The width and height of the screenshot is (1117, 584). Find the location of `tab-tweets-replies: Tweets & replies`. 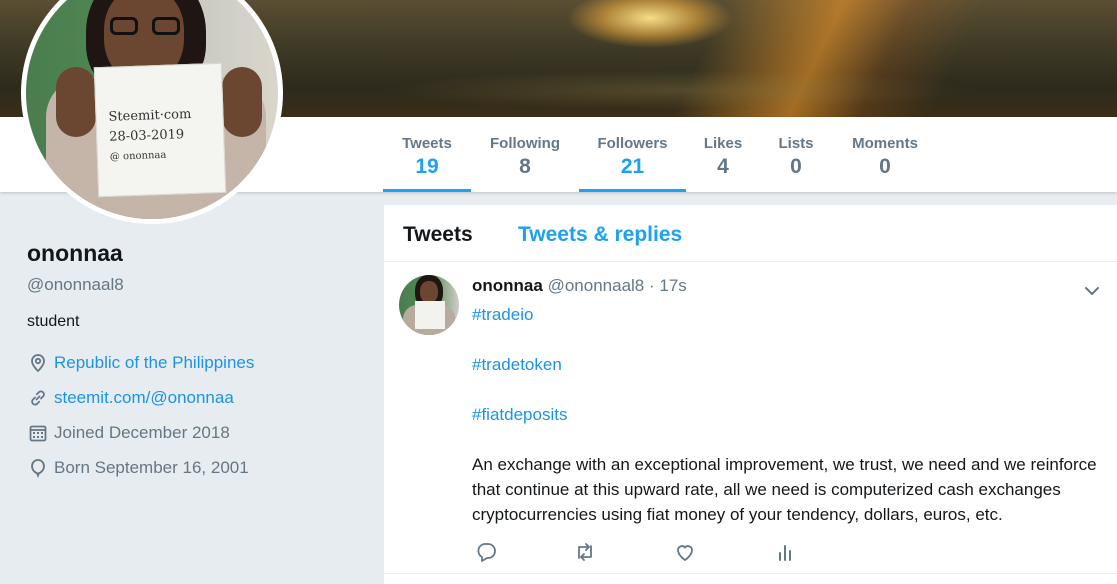

tab-tweets-replies: Tweets & replies is located at coordinates (600, 235).